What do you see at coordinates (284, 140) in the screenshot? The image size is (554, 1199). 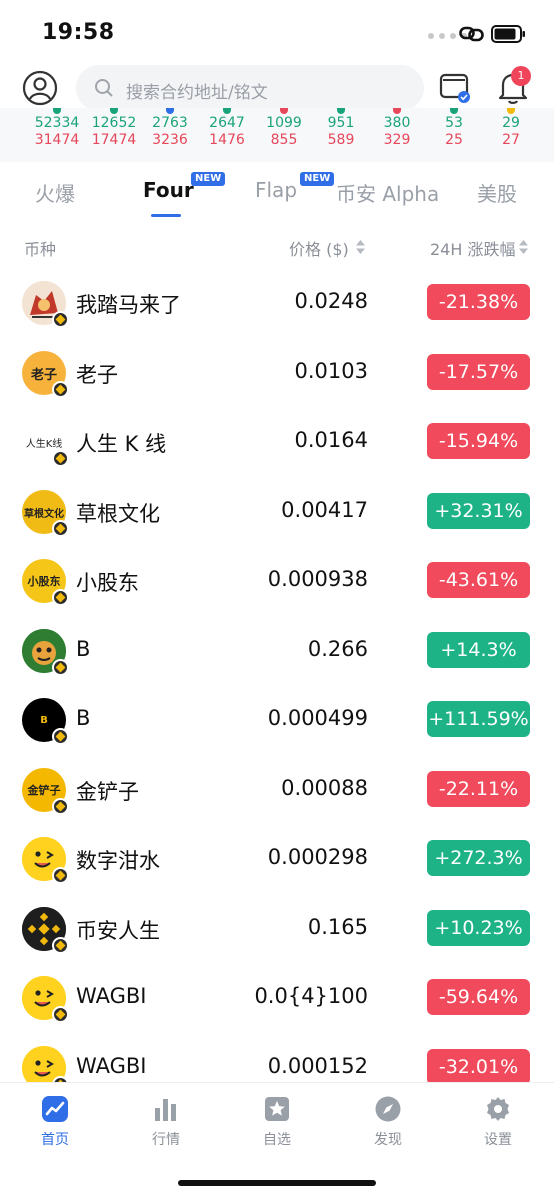 I see `stat-down: 855` at bounding box center [284, 140].